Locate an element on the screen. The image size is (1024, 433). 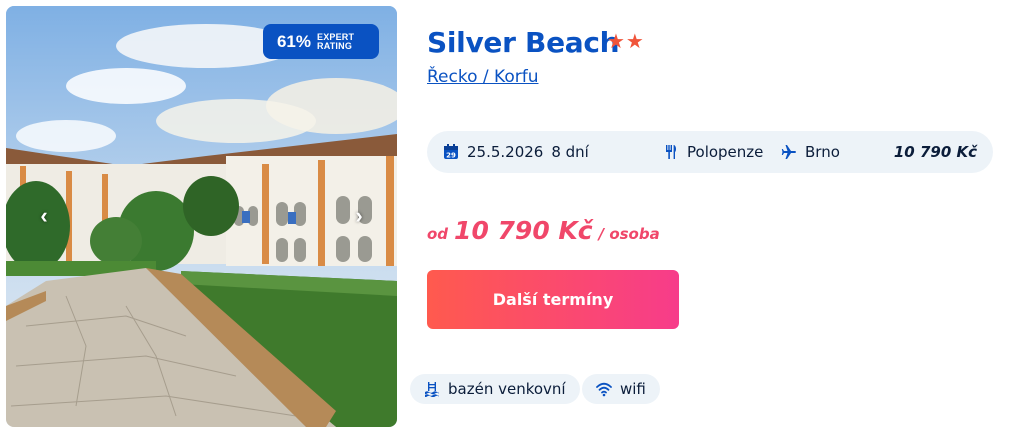
amenity-tag-wifi: wifi is located at coordinates (621, 389).